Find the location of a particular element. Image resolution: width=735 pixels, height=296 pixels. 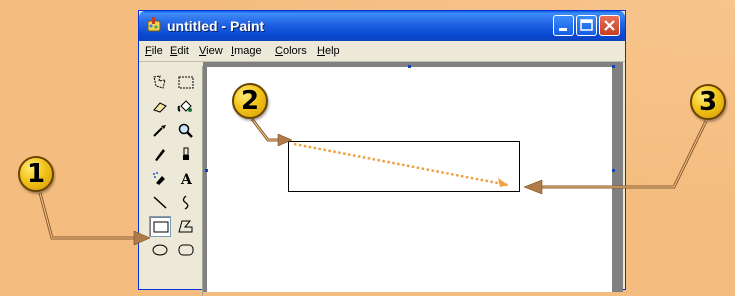

tool-curve is located at coordinates (186, 202).